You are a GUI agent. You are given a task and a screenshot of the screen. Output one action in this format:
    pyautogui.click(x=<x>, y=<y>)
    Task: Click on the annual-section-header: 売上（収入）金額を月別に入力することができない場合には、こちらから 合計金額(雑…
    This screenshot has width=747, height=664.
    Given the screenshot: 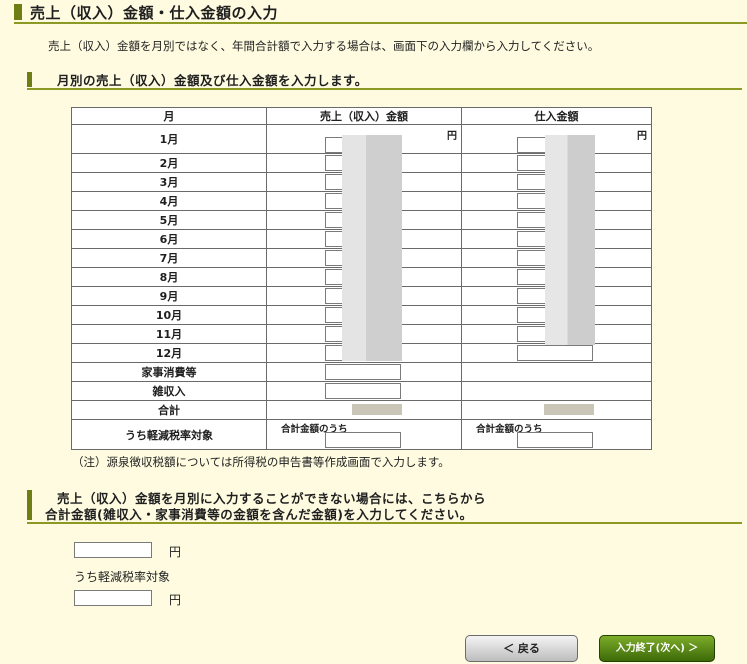 What is the action you would take?
    pyautogui.click(x=384, y=506)
    